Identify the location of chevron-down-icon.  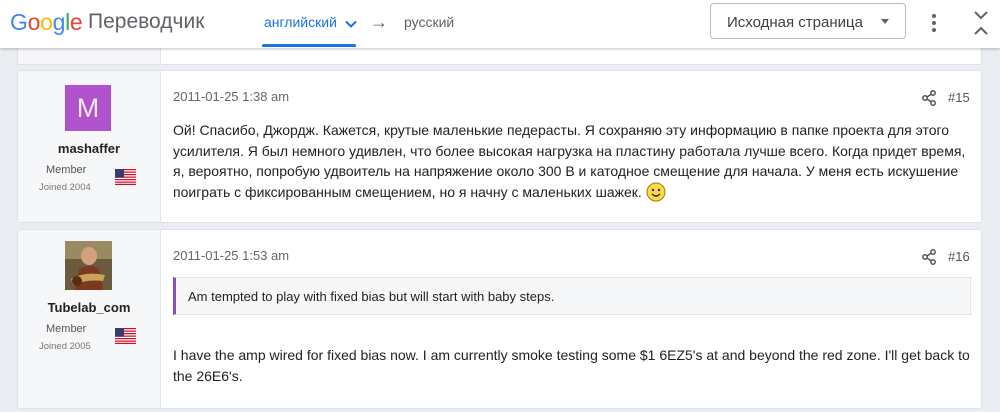
(351, 23).